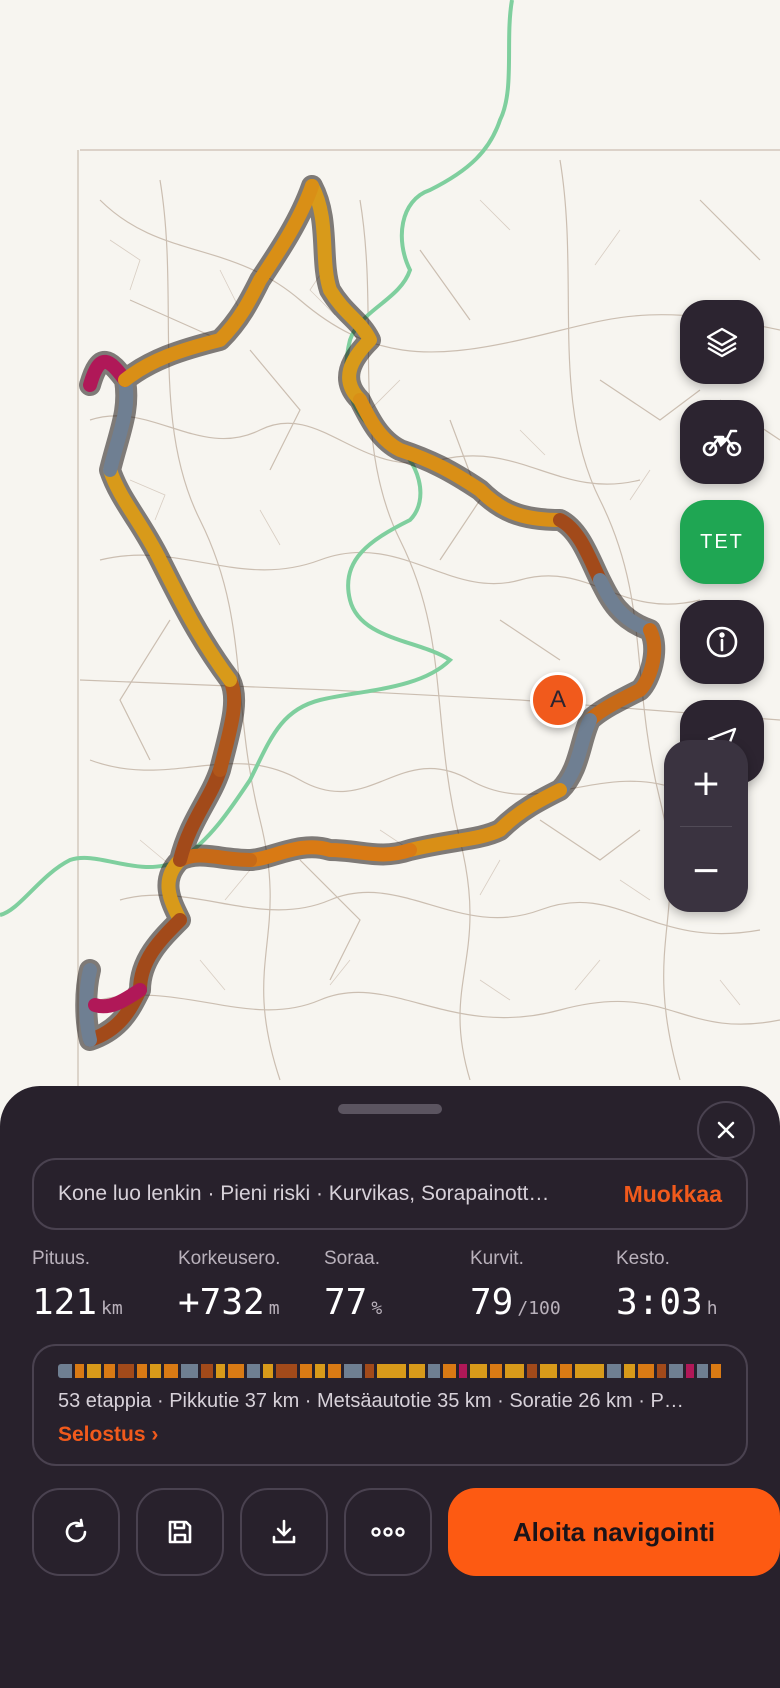  I want to click on stat-label: Soraa., so click(352, 1258).